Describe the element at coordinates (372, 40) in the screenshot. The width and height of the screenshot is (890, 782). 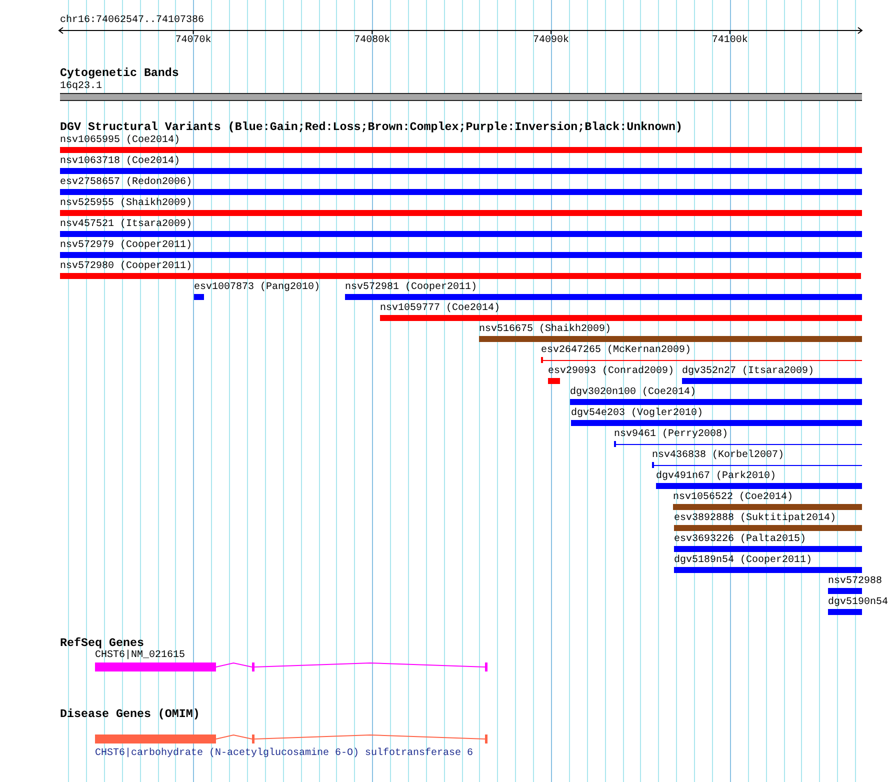
I see `scale-tick-label: 74080k` at that location.